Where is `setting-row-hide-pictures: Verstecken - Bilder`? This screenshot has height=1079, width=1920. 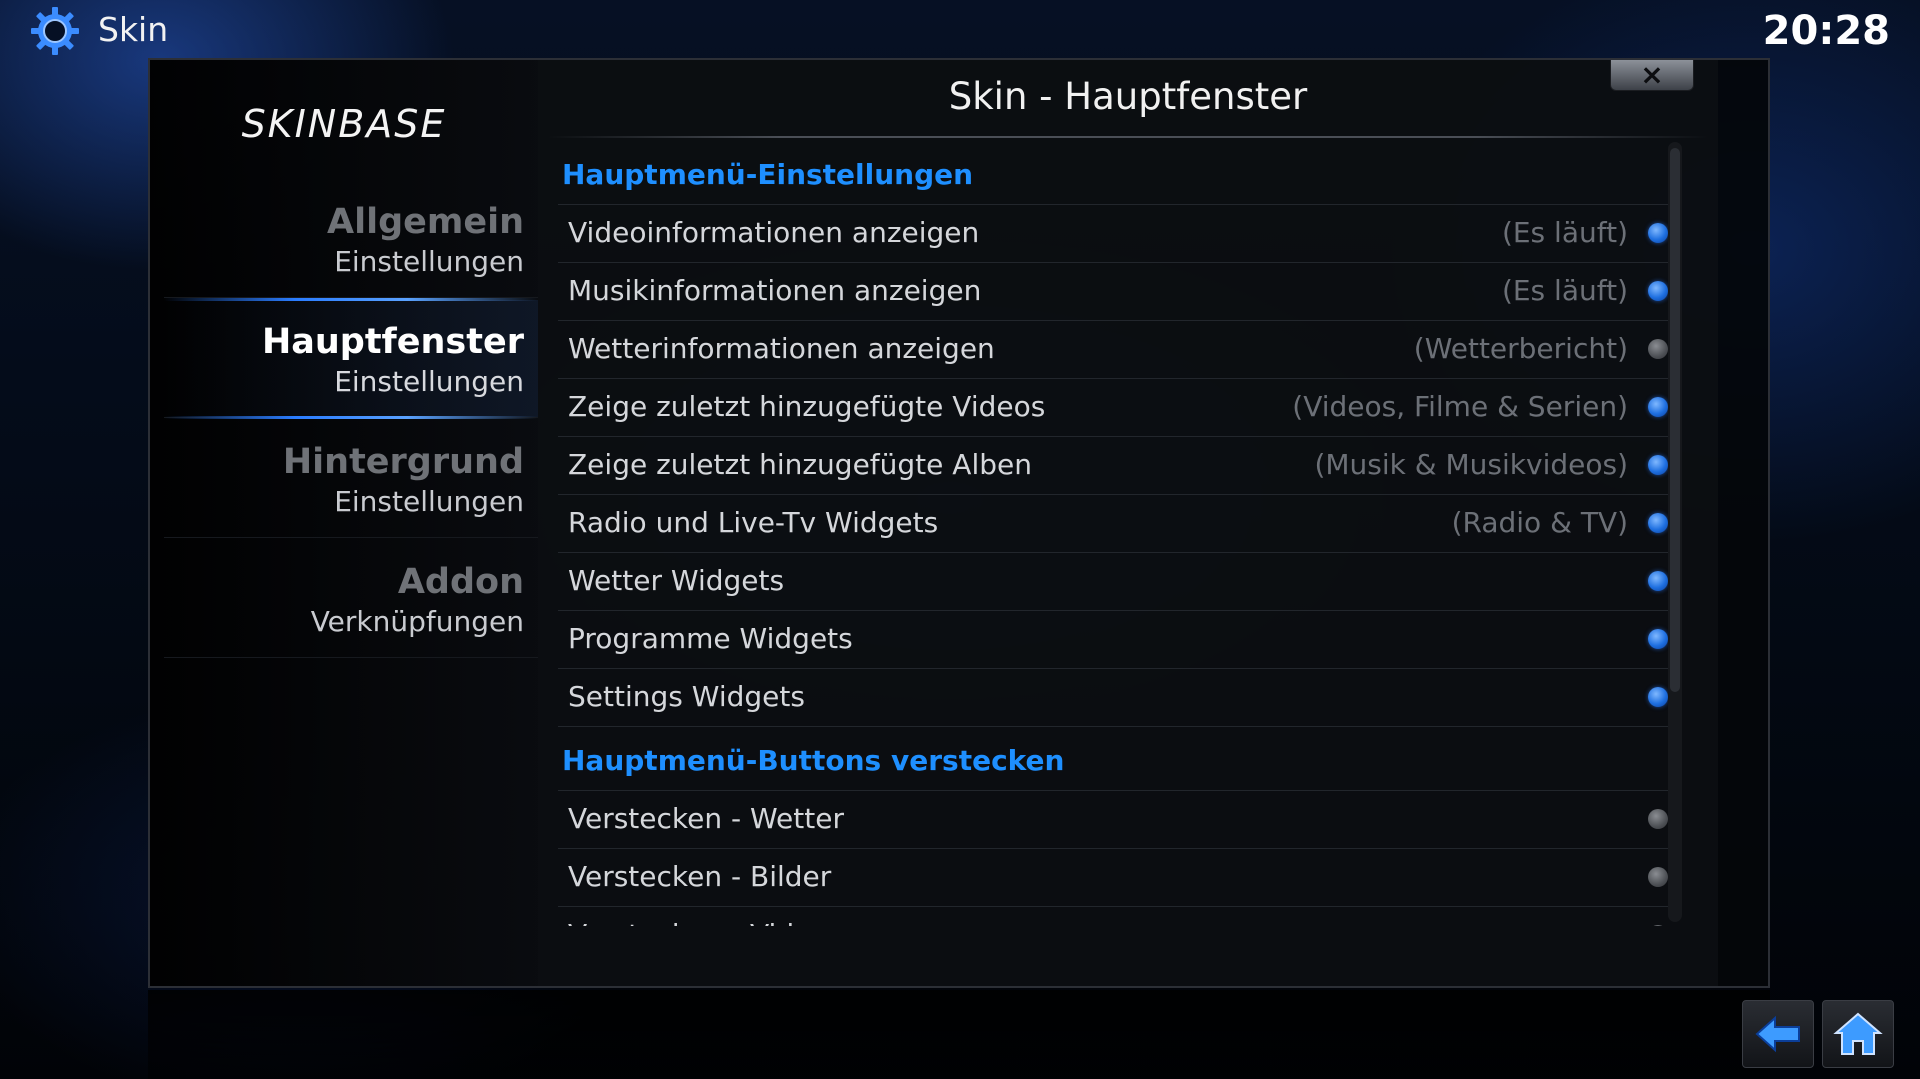 setting-row-hide-pictures: Verstecken - Bilder is located at coordinates (1118, 877).